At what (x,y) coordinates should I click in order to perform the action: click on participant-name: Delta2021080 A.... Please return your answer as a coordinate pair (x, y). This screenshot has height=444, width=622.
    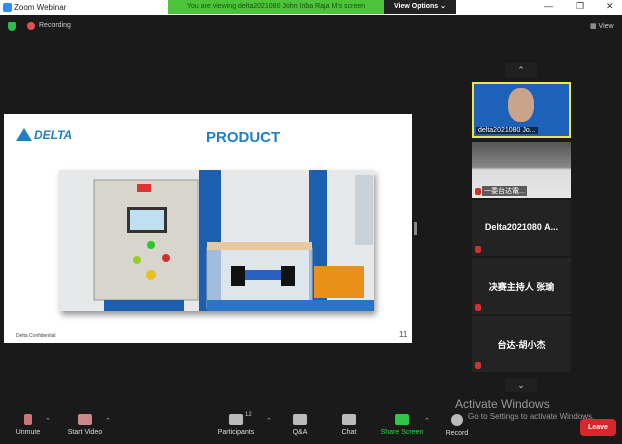
    Looking at the image, I should click on (521, 227).